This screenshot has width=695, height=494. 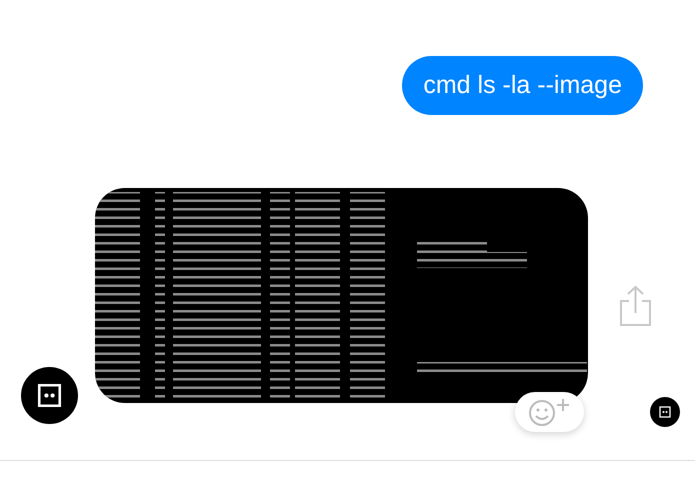 What do you see at coordinates (665, 412) in the screenshot?
I see `read-receipt-avatar-icon` at bounding box center [665, 412].